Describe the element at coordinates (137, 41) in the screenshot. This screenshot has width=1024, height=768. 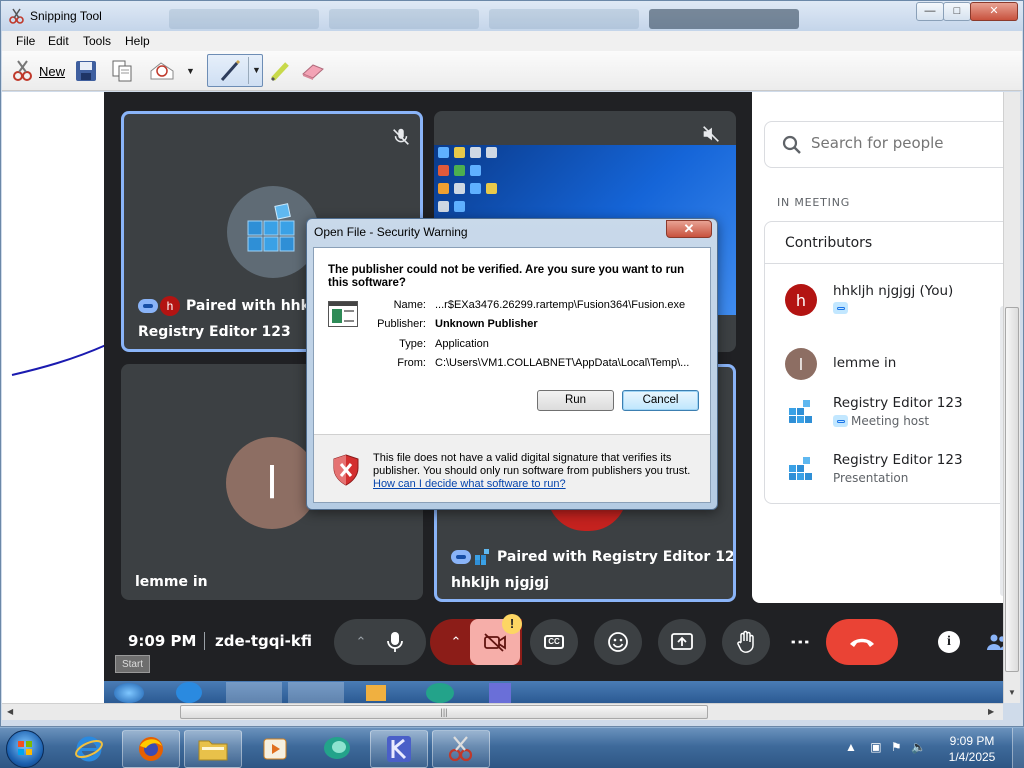
I see `menu-help: Help` at that location.